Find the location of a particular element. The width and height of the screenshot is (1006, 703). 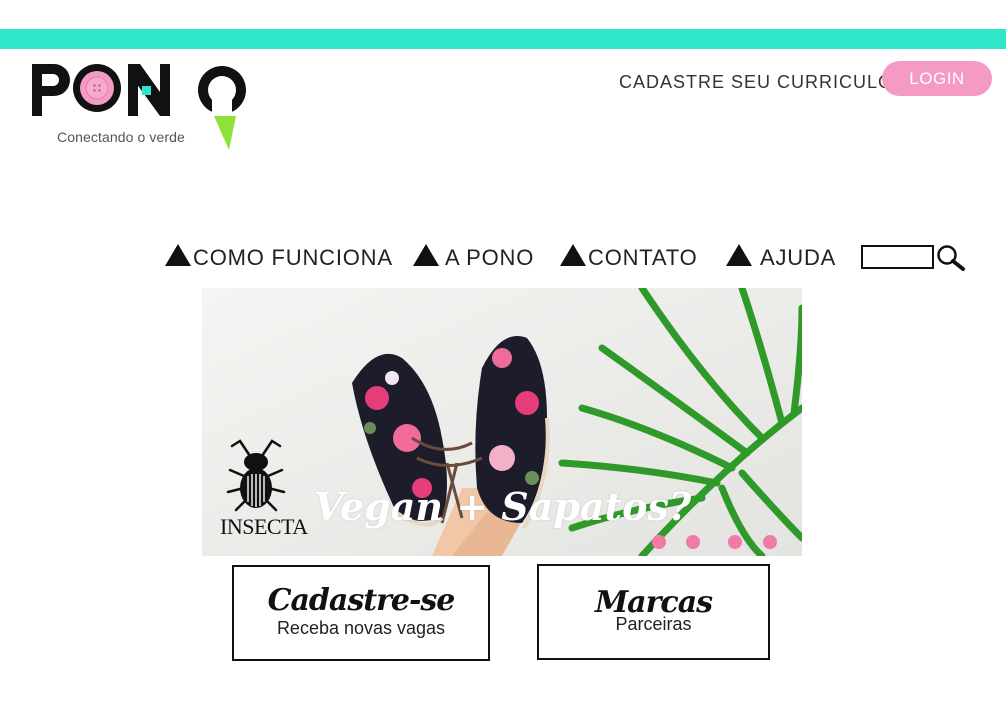

register-cv-link: CADASTRE SEU CURRICULO is located at coordinates (756, 82).